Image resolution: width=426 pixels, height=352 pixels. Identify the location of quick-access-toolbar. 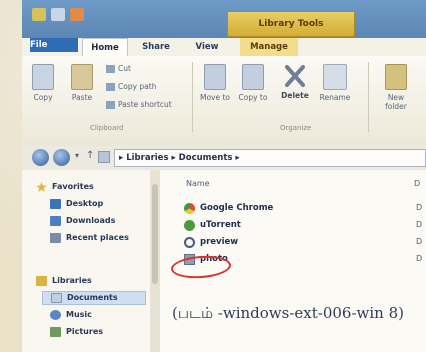
(58, 14).